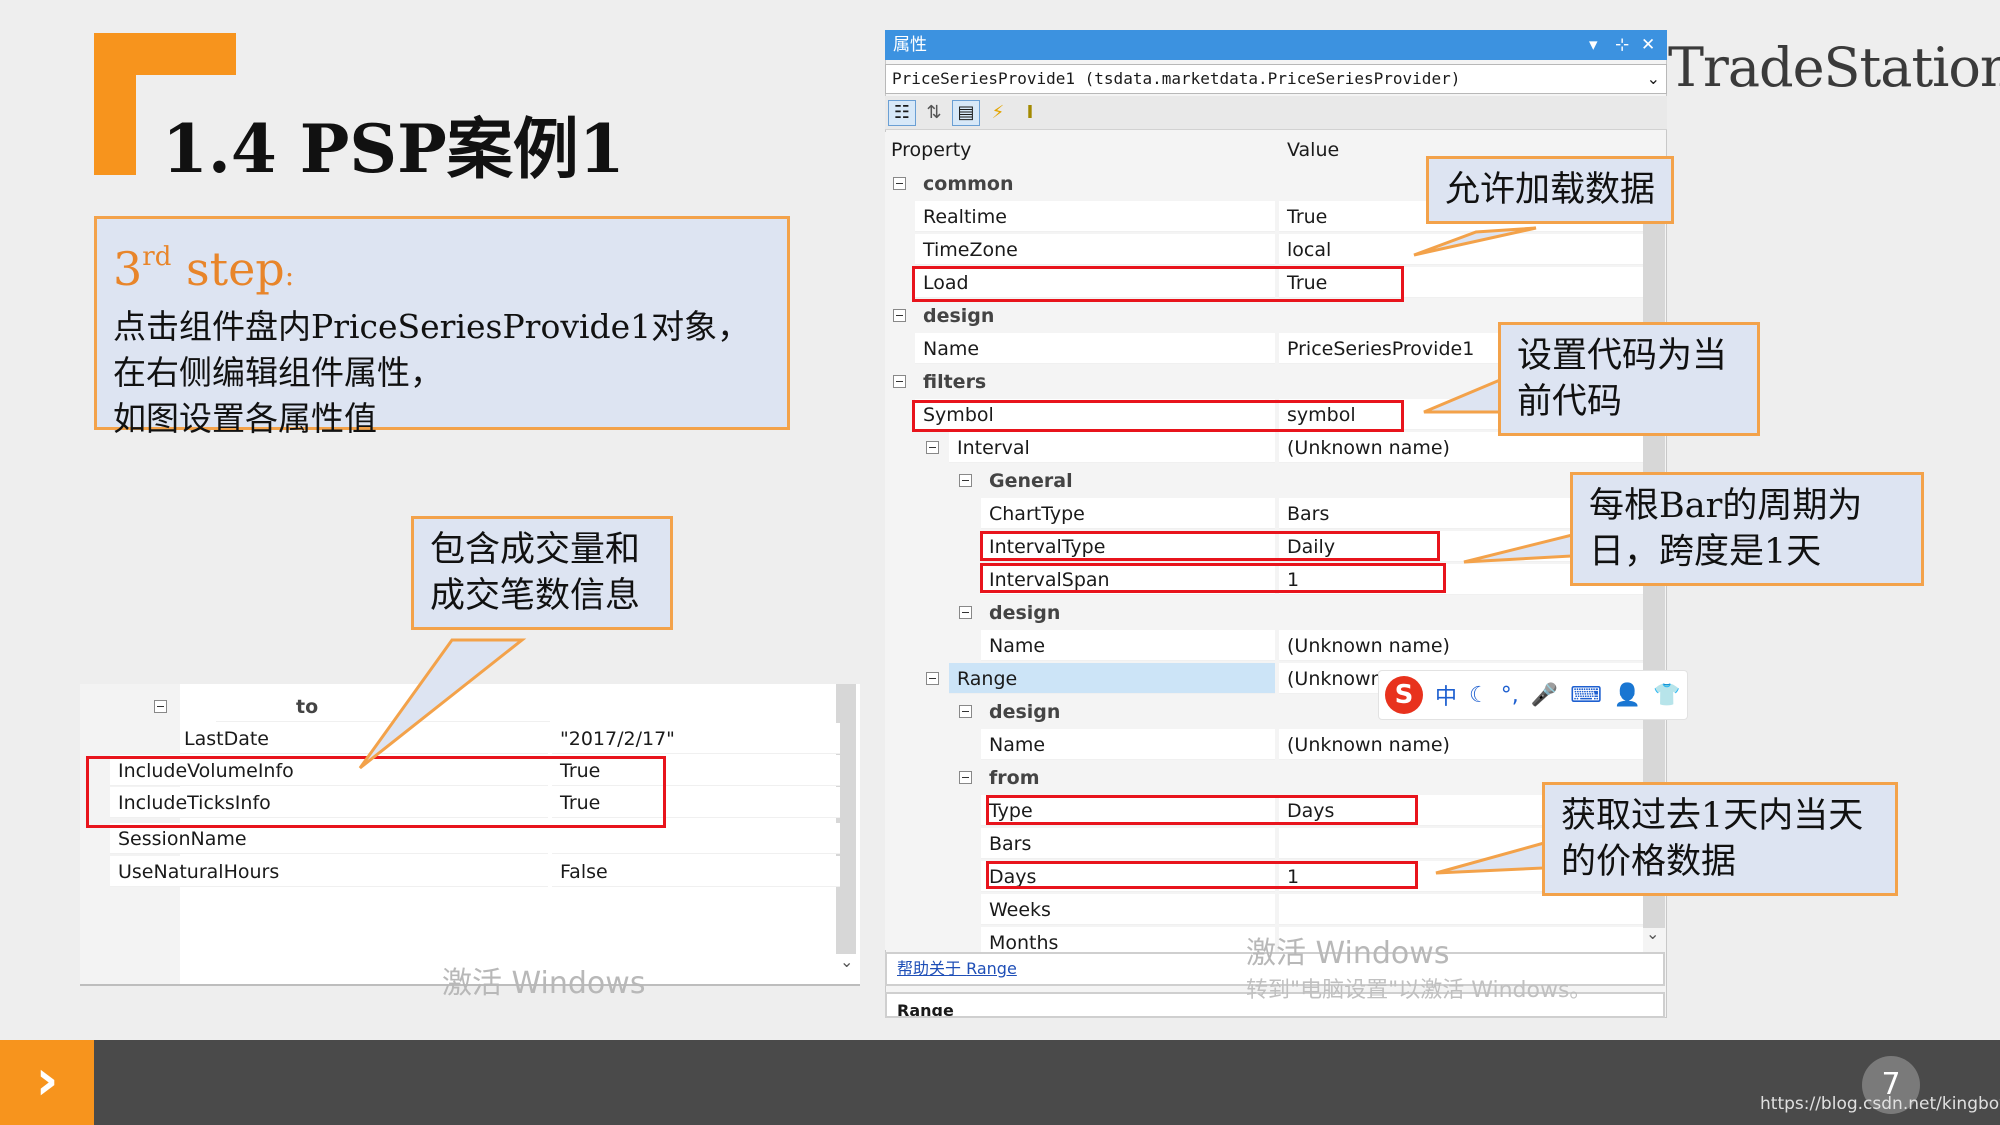 This screenshot has width=2000, height=1125. I want to click on chevron-down-icon: ⌄, so click(1653, 79).